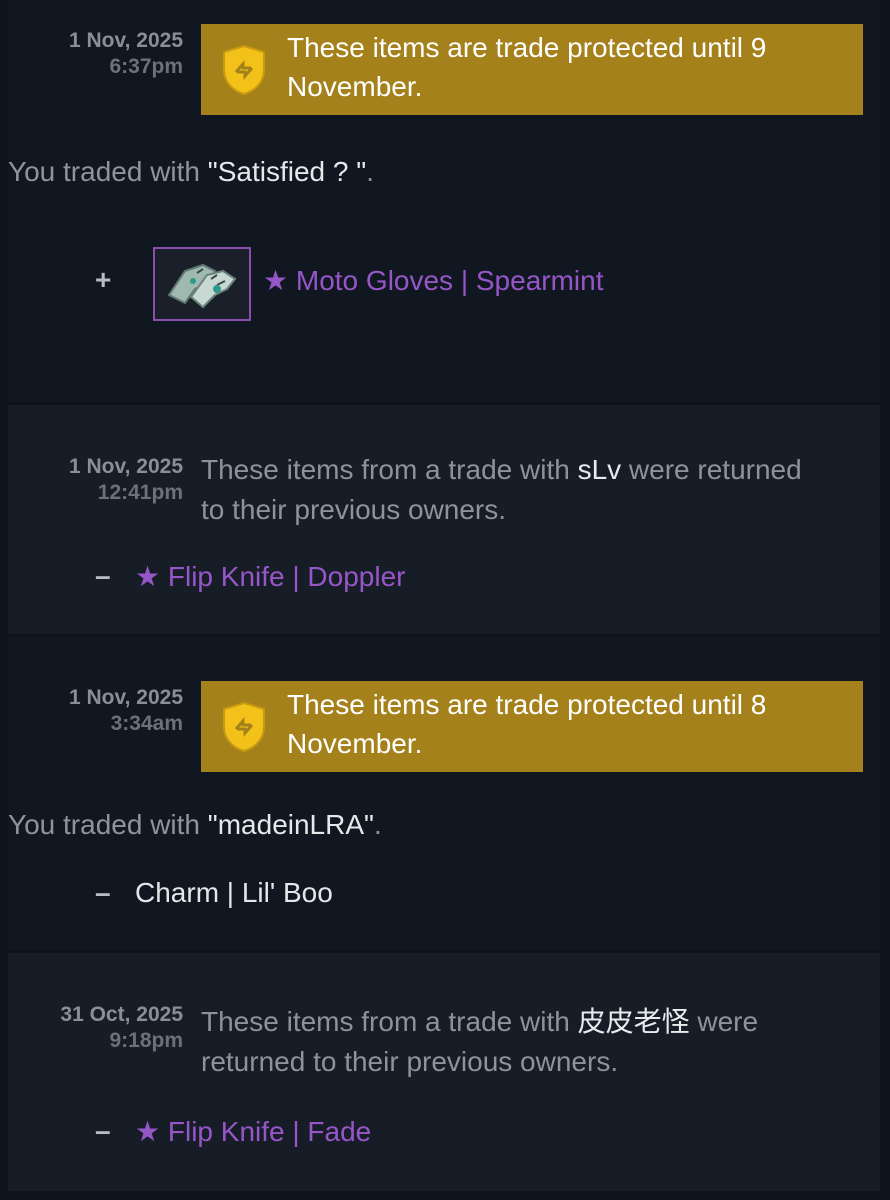  I want to click on trade-partner-name: "Satisfied ? ", so click(287, 171).